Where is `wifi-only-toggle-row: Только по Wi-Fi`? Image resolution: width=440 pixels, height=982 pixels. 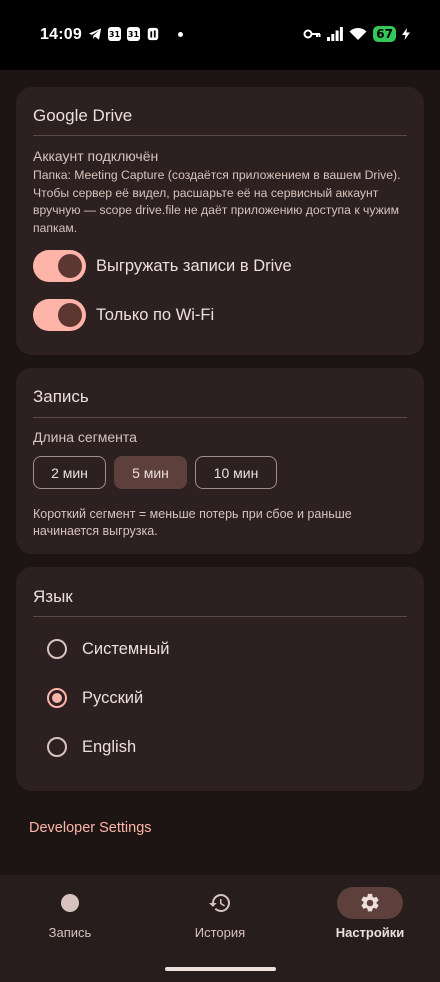 wifi-only-toggle-row: Только по Wi-Fi is located at coordinates (123, 315).